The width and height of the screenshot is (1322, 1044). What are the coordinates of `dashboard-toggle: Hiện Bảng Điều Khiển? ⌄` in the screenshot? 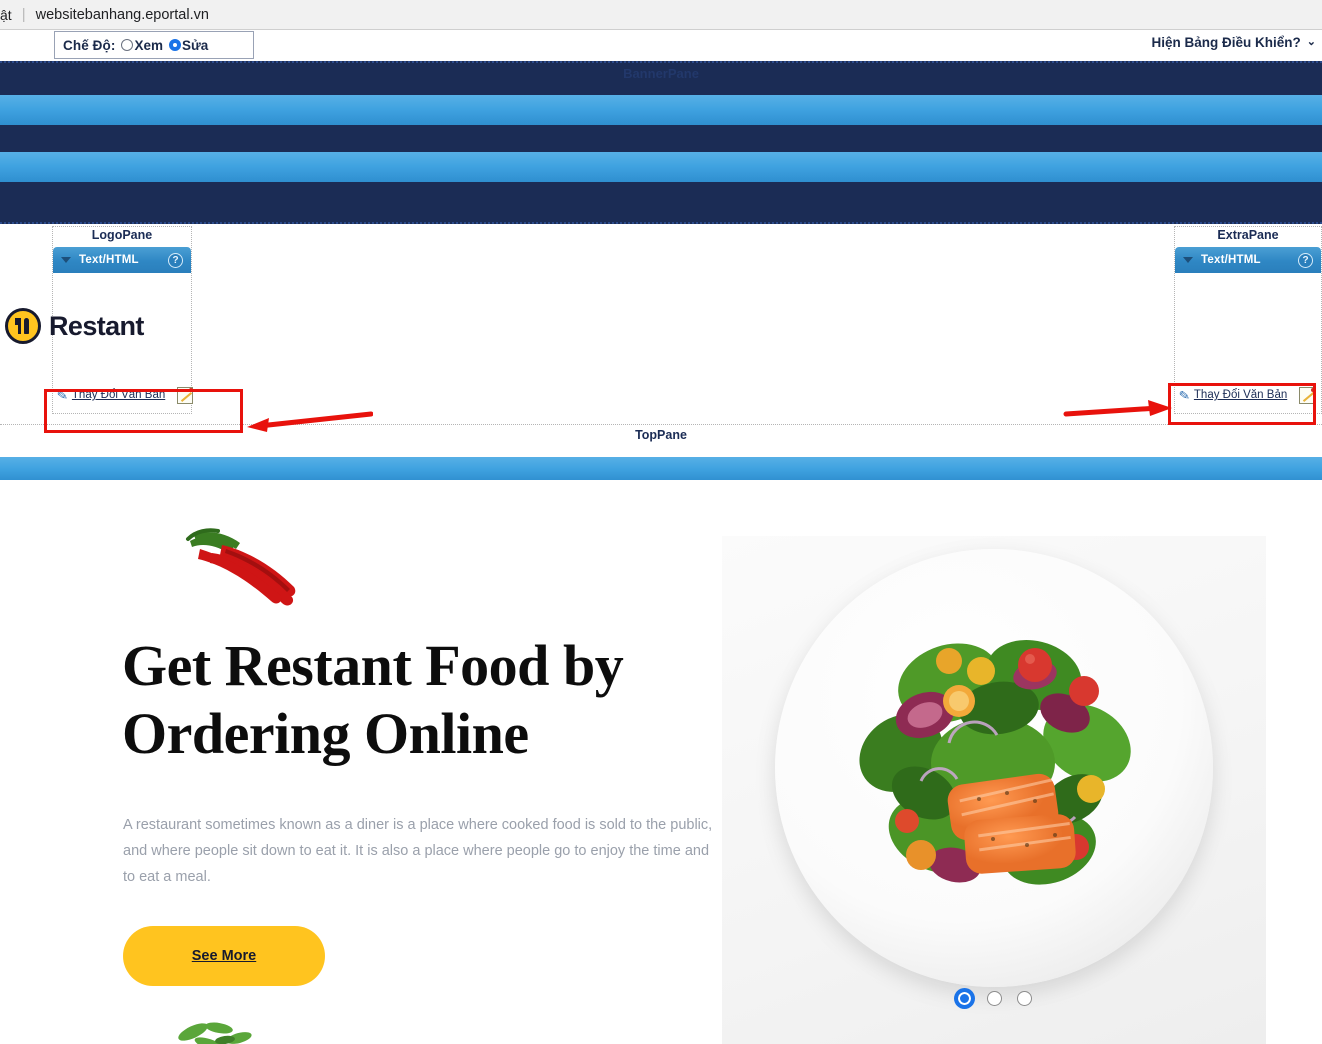 It's located at (1234, 42).